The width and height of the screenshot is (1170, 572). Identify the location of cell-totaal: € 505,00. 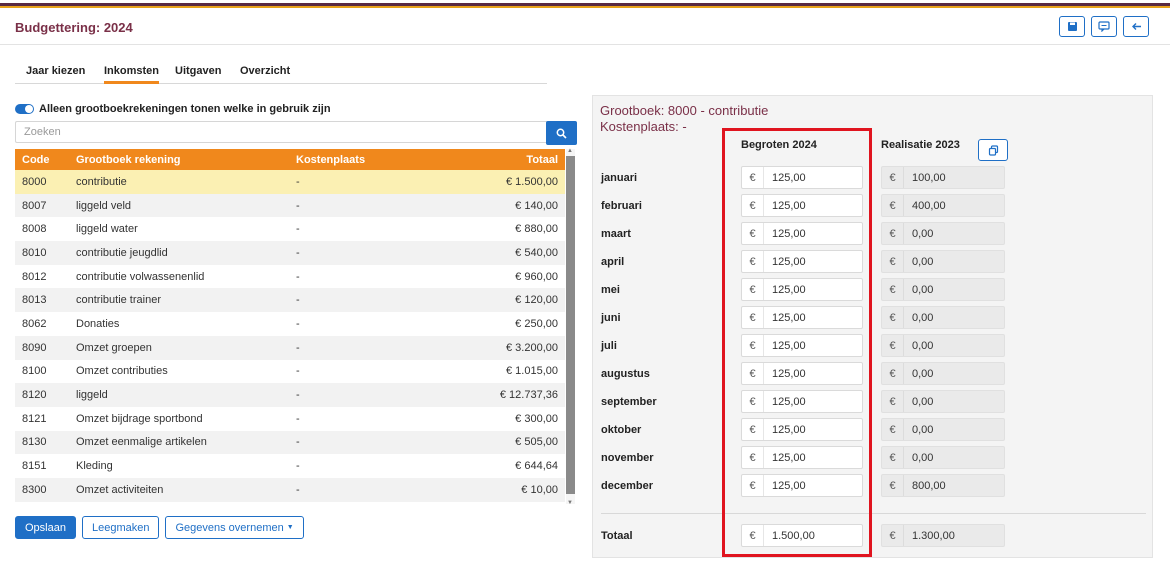
(502, 442).